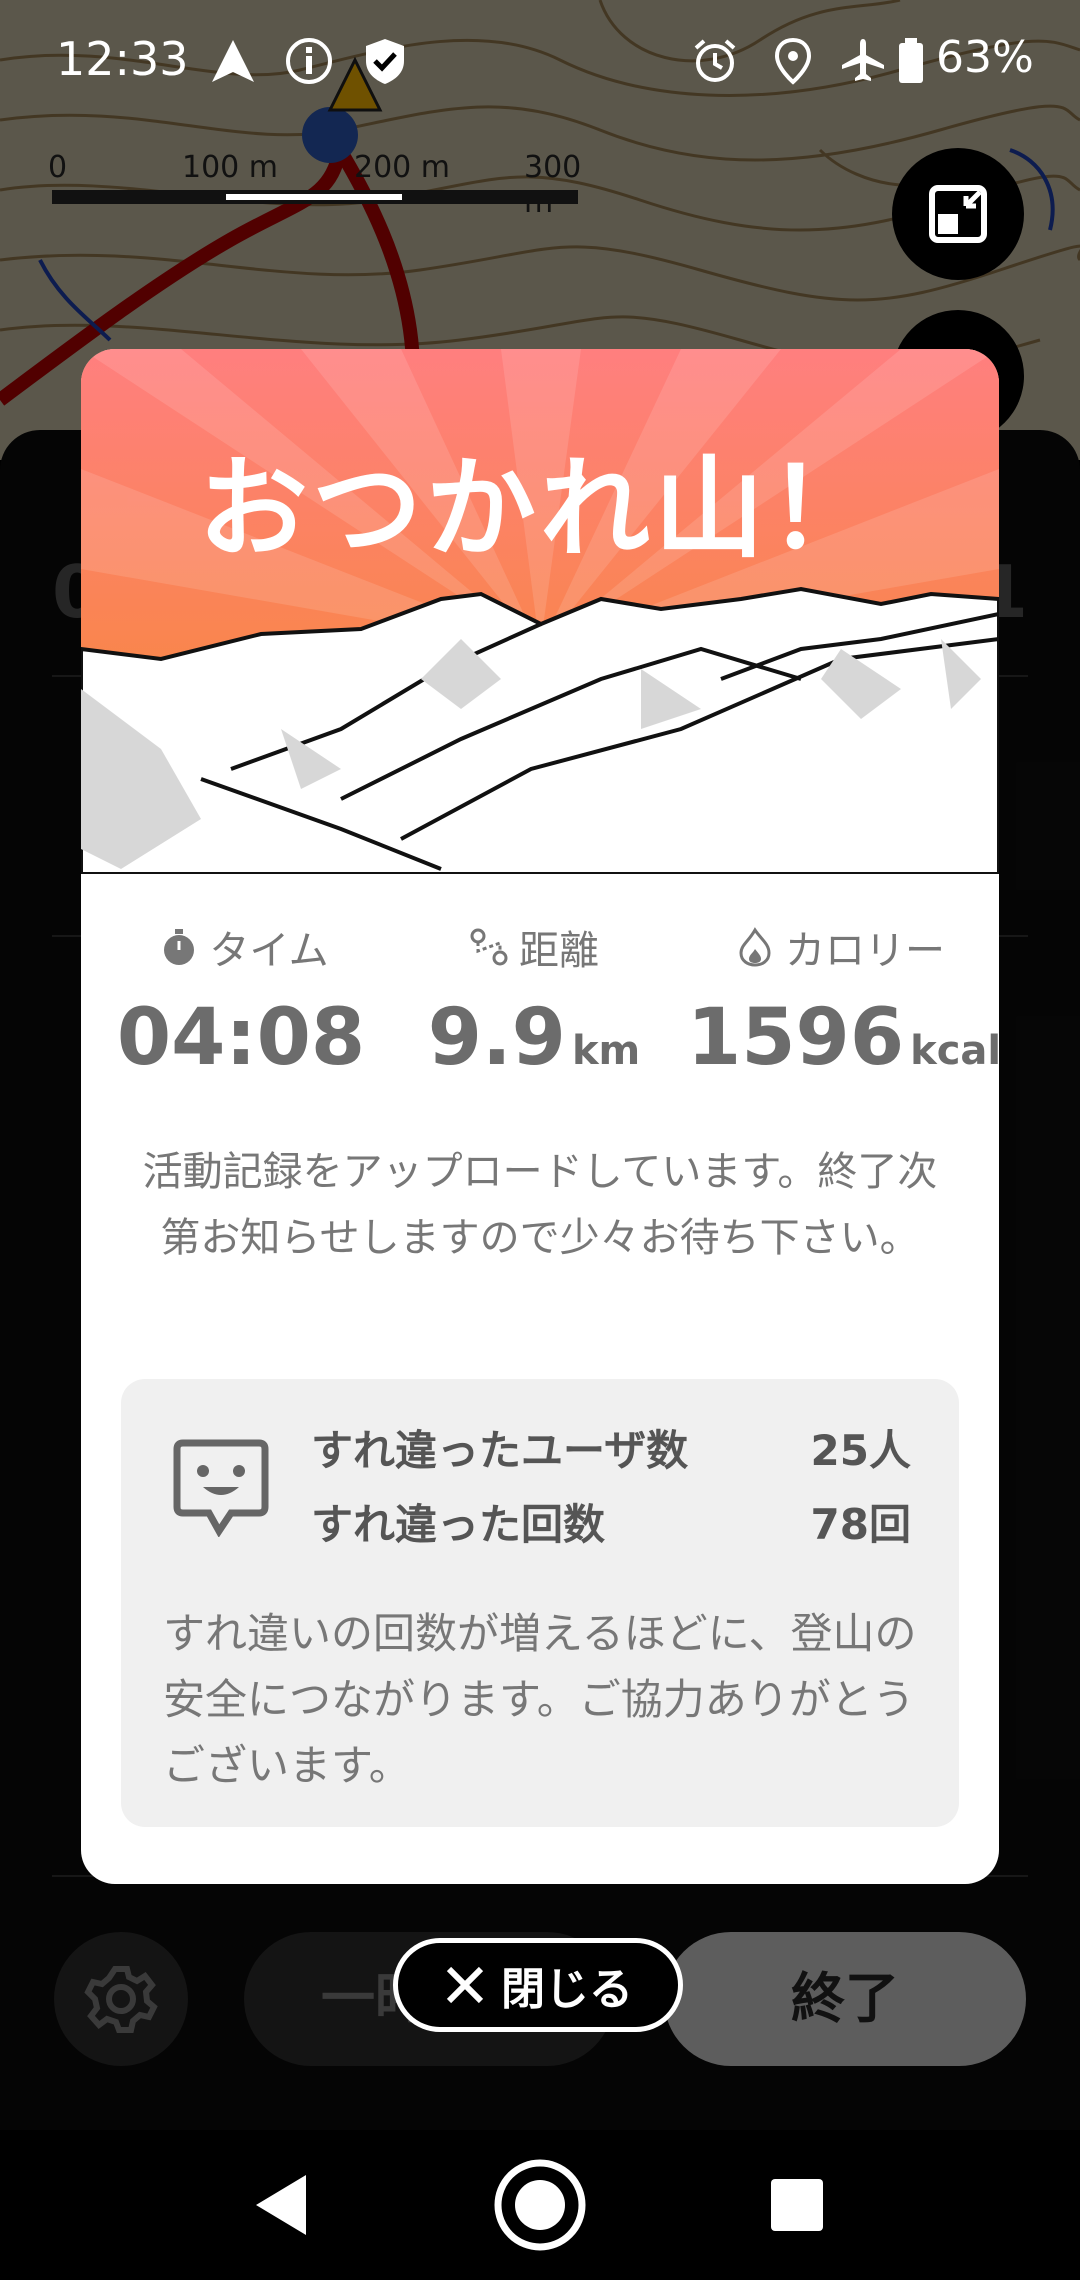 The height and width of the screenshot is (2280, 1080). Describe the element at coordinates (221, 1488) in the screenshot. I see `smile-chat-icon` at that location.